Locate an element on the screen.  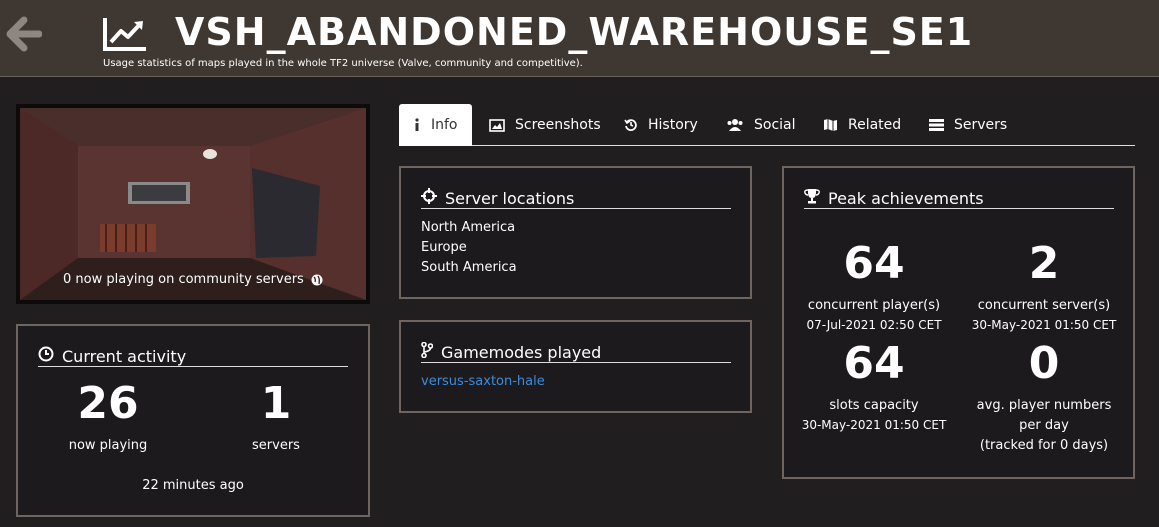
current-activity-title-text: Current activity is located at coordinates (124, 356).